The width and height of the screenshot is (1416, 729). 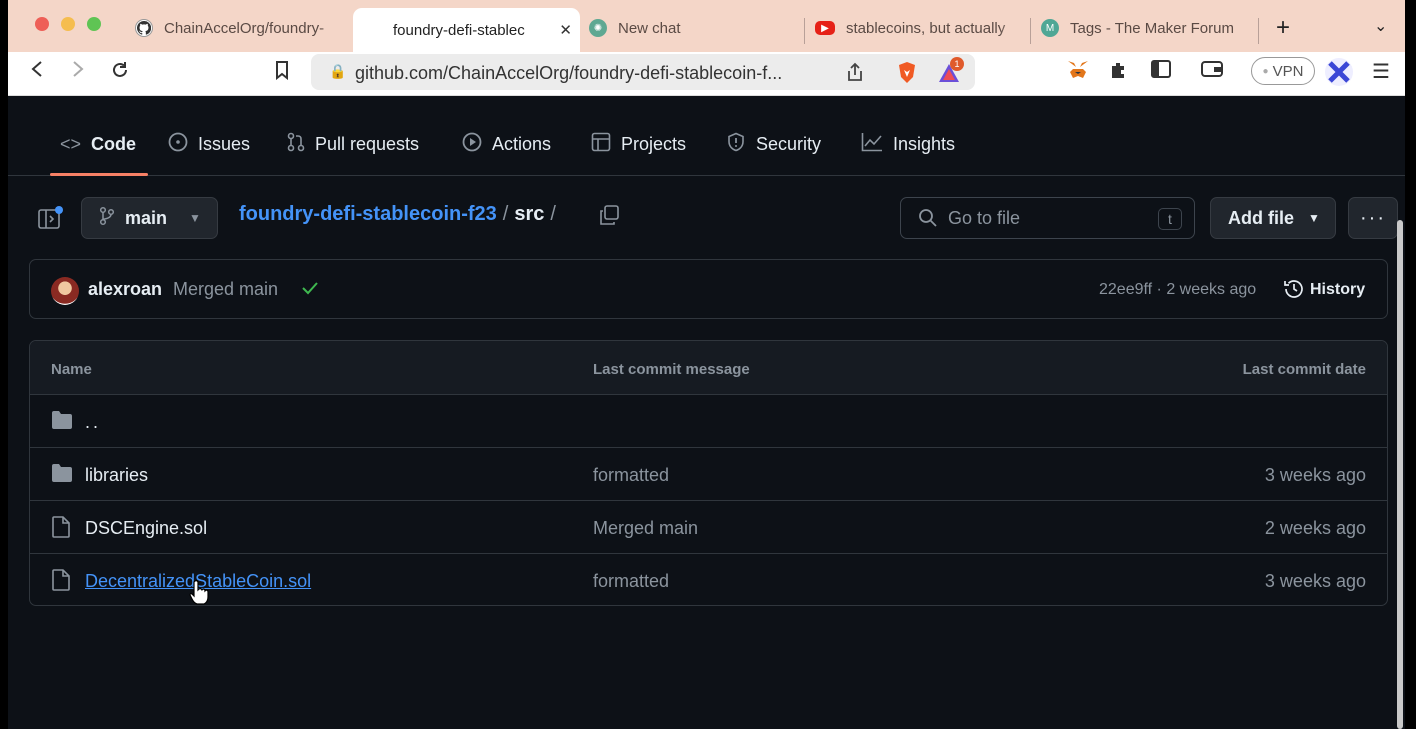 What do you see at coordinates (609, 217) in the screenshot?
I see `copy-path-icon` at bounding box center [609, 217].